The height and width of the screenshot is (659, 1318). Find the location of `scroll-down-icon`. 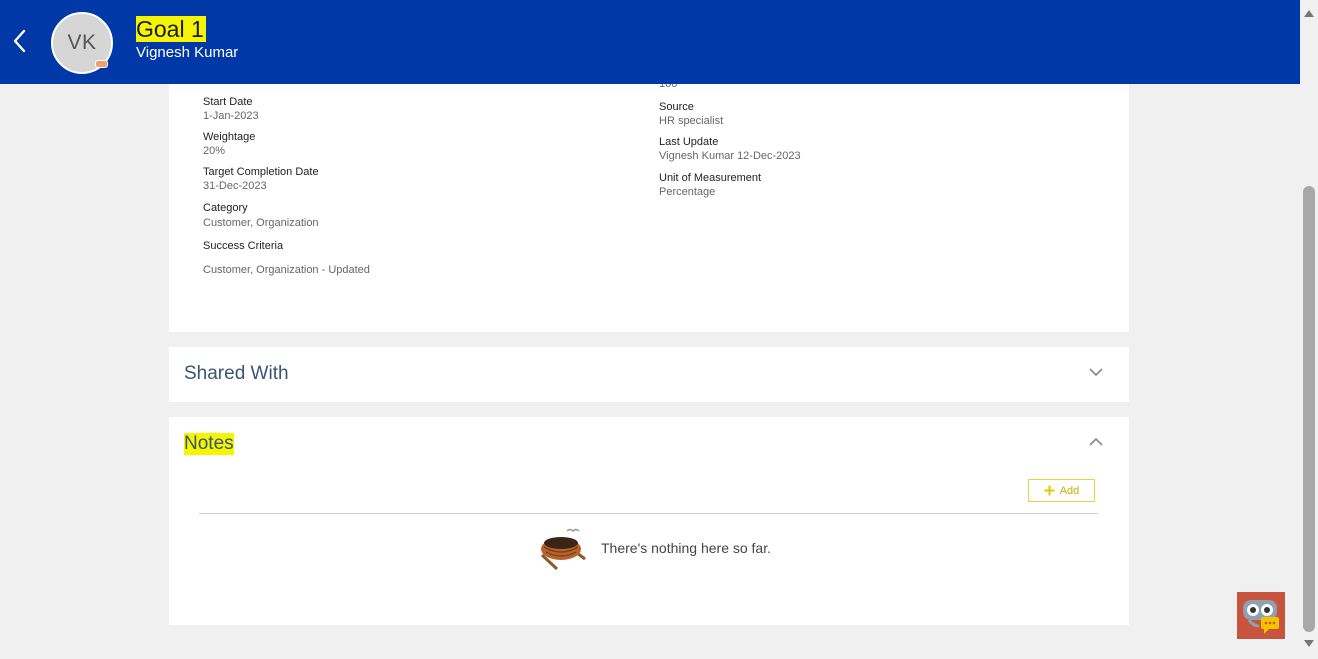

scroll-down-icon is located at coordinates (1309, 643).